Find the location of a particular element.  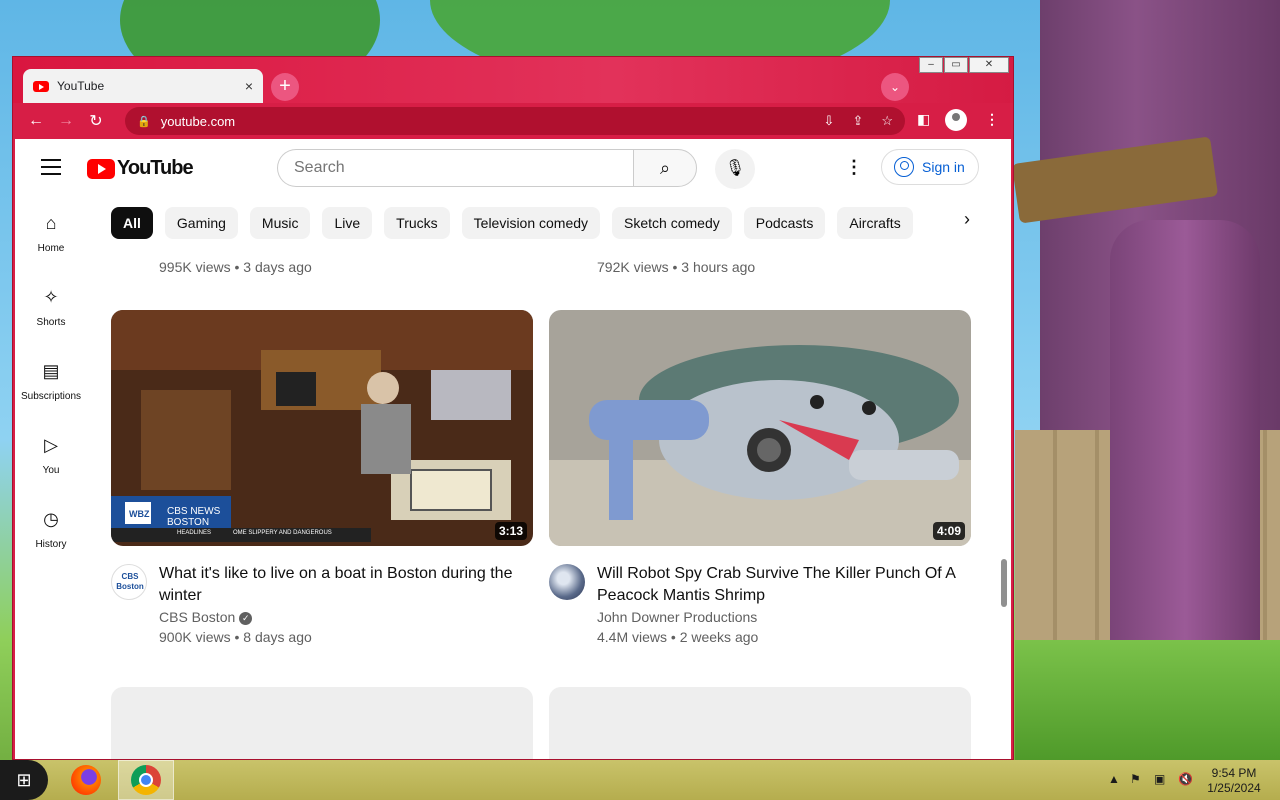

chip-television-comedy: Television comedy is located at coordinates (531, 223).